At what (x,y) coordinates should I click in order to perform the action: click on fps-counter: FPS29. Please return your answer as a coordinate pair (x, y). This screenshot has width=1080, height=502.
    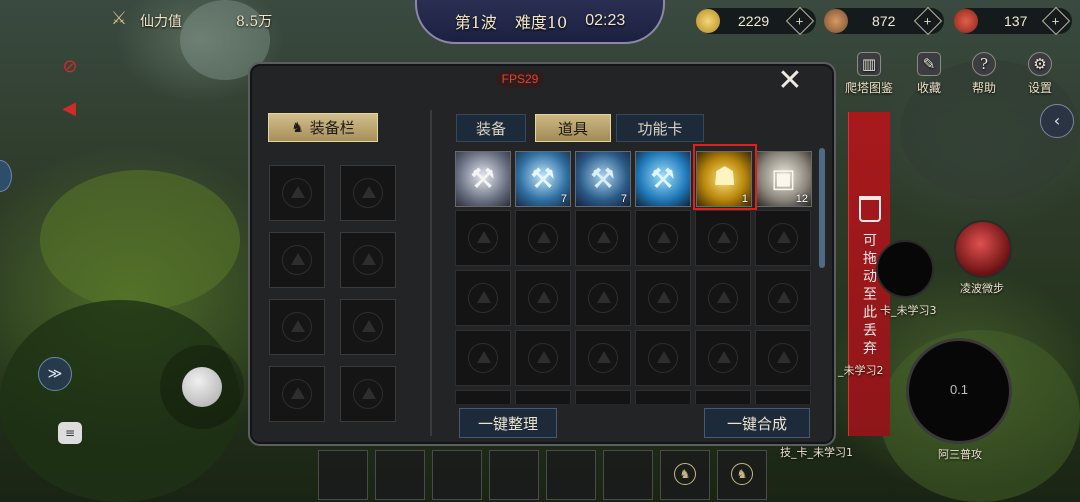
    Looking at the image, I should click on (520, 79).